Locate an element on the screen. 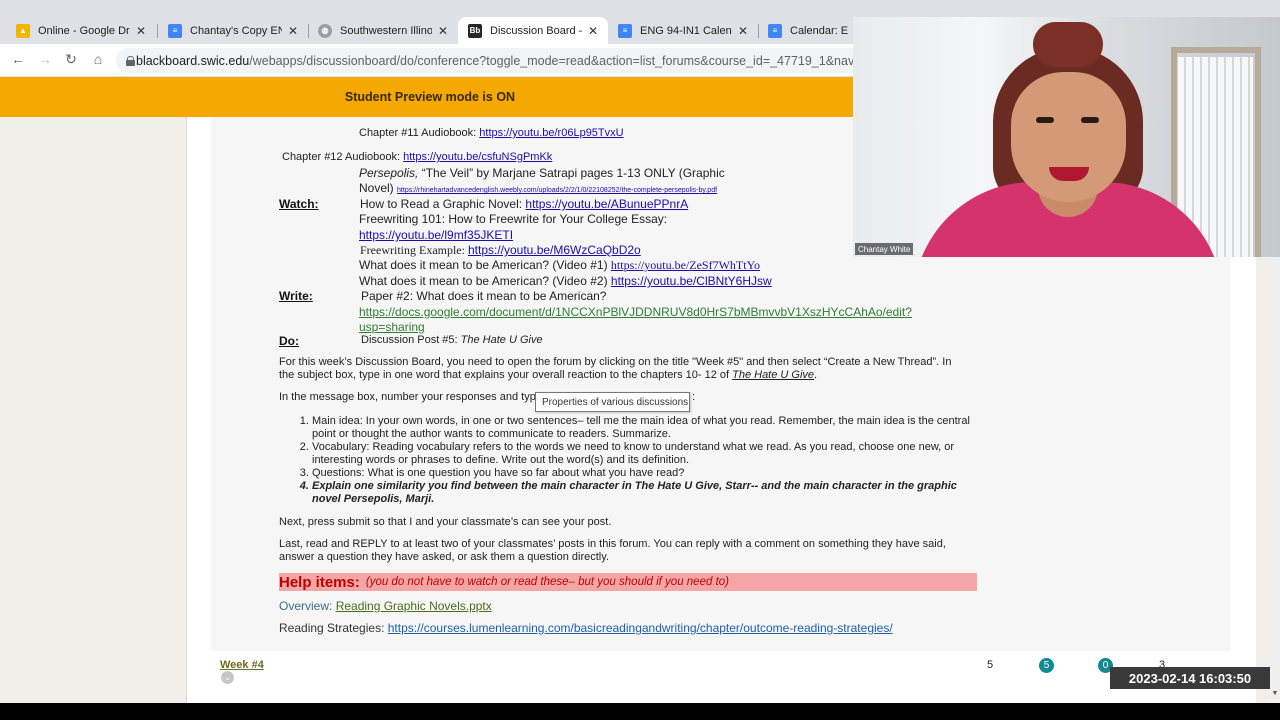 The height and width of the screenshot is (720, 1280). watch-item-text: How to Read a Graphic Novel: is located at coordinates (443, 204).